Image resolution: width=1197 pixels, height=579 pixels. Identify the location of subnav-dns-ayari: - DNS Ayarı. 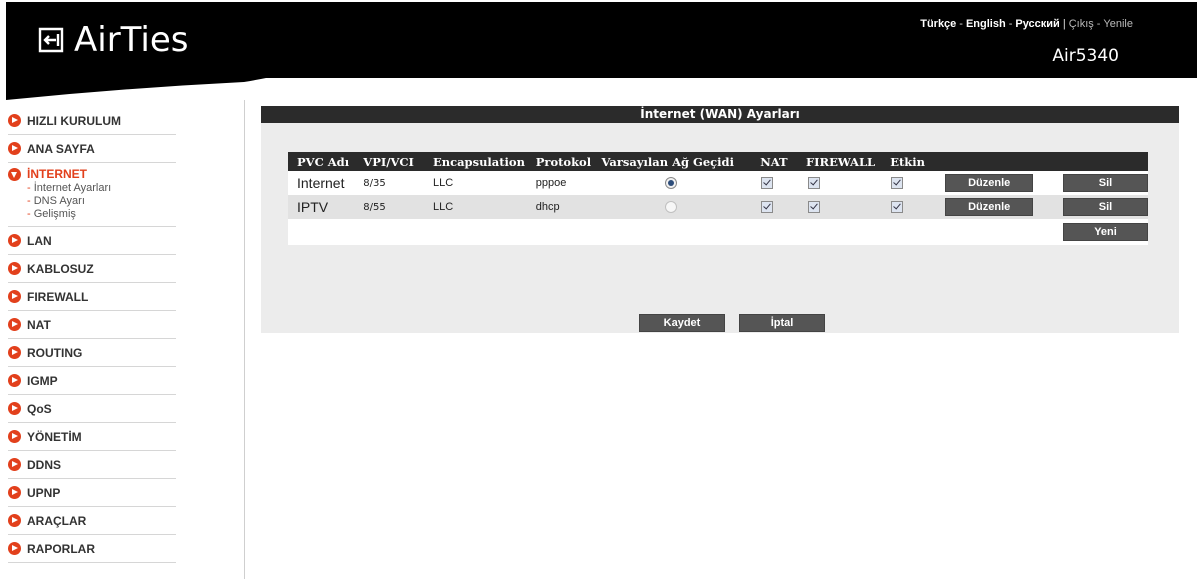
(69, 201).